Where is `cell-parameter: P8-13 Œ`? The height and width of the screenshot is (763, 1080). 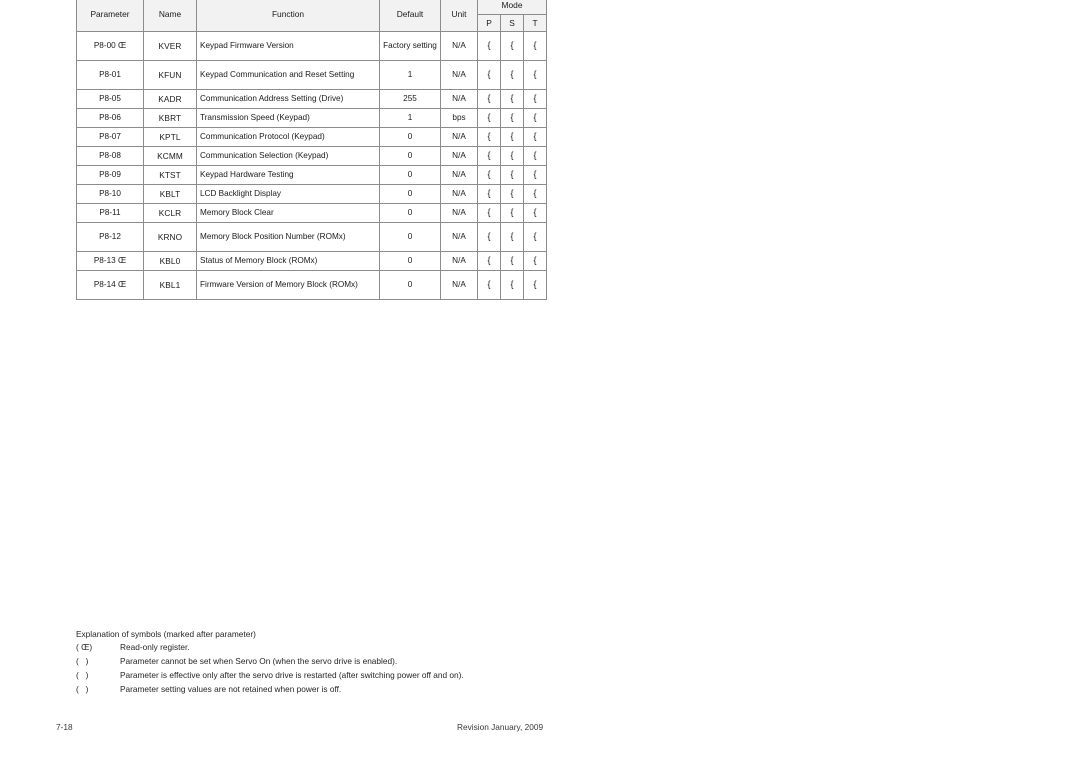
cell-parameter: P8-13 Œ is located at coordinates (110, 261).